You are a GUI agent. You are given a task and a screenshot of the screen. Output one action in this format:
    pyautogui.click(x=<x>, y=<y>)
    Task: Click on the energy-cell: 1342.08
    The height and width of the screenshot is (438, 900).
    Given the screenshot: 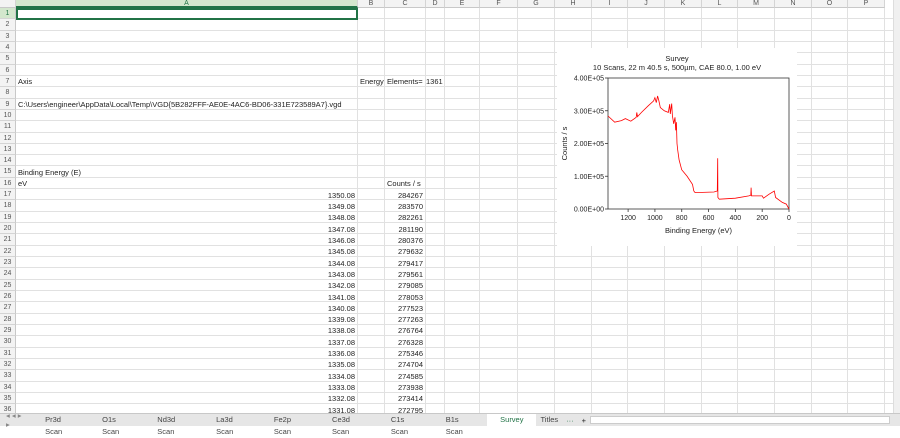 What is the action you would take?
    pyautogui.click(x=185, y=285)
    